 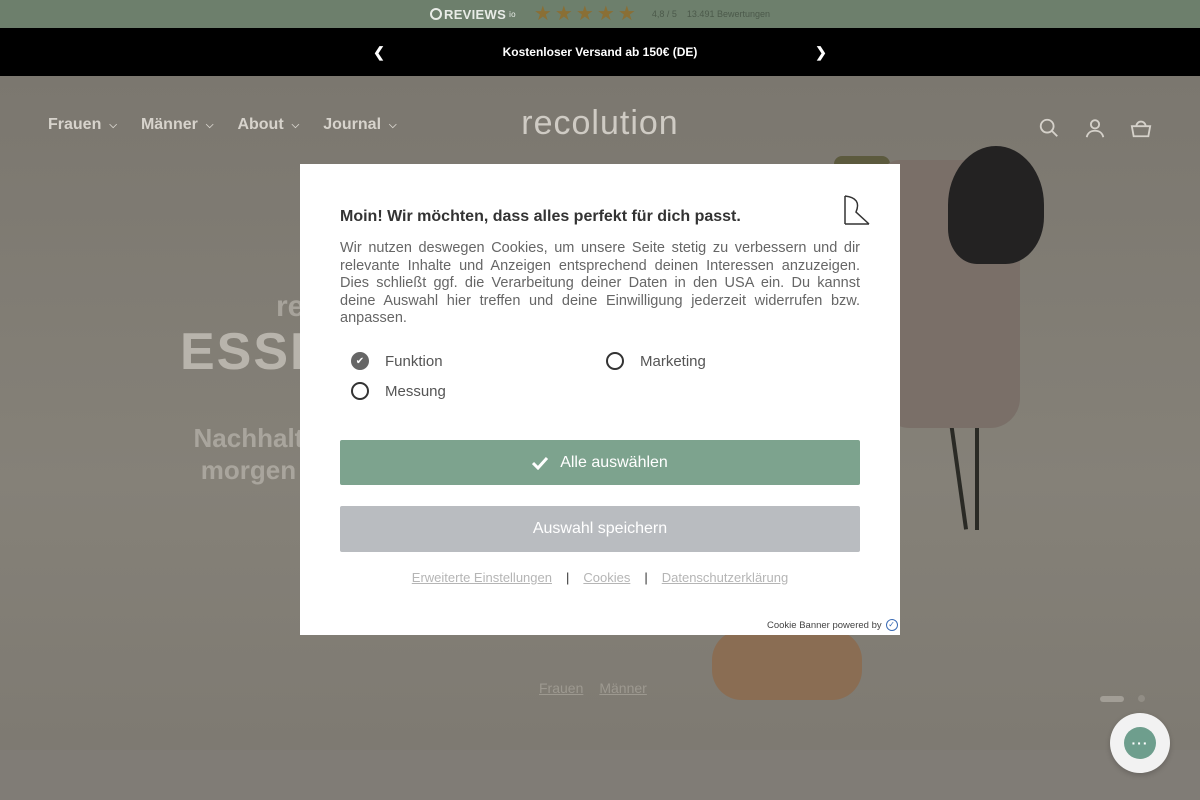 I want to click on advanced-settings-link: Erweiterte Einstellungen, so click(x=482, y=577).